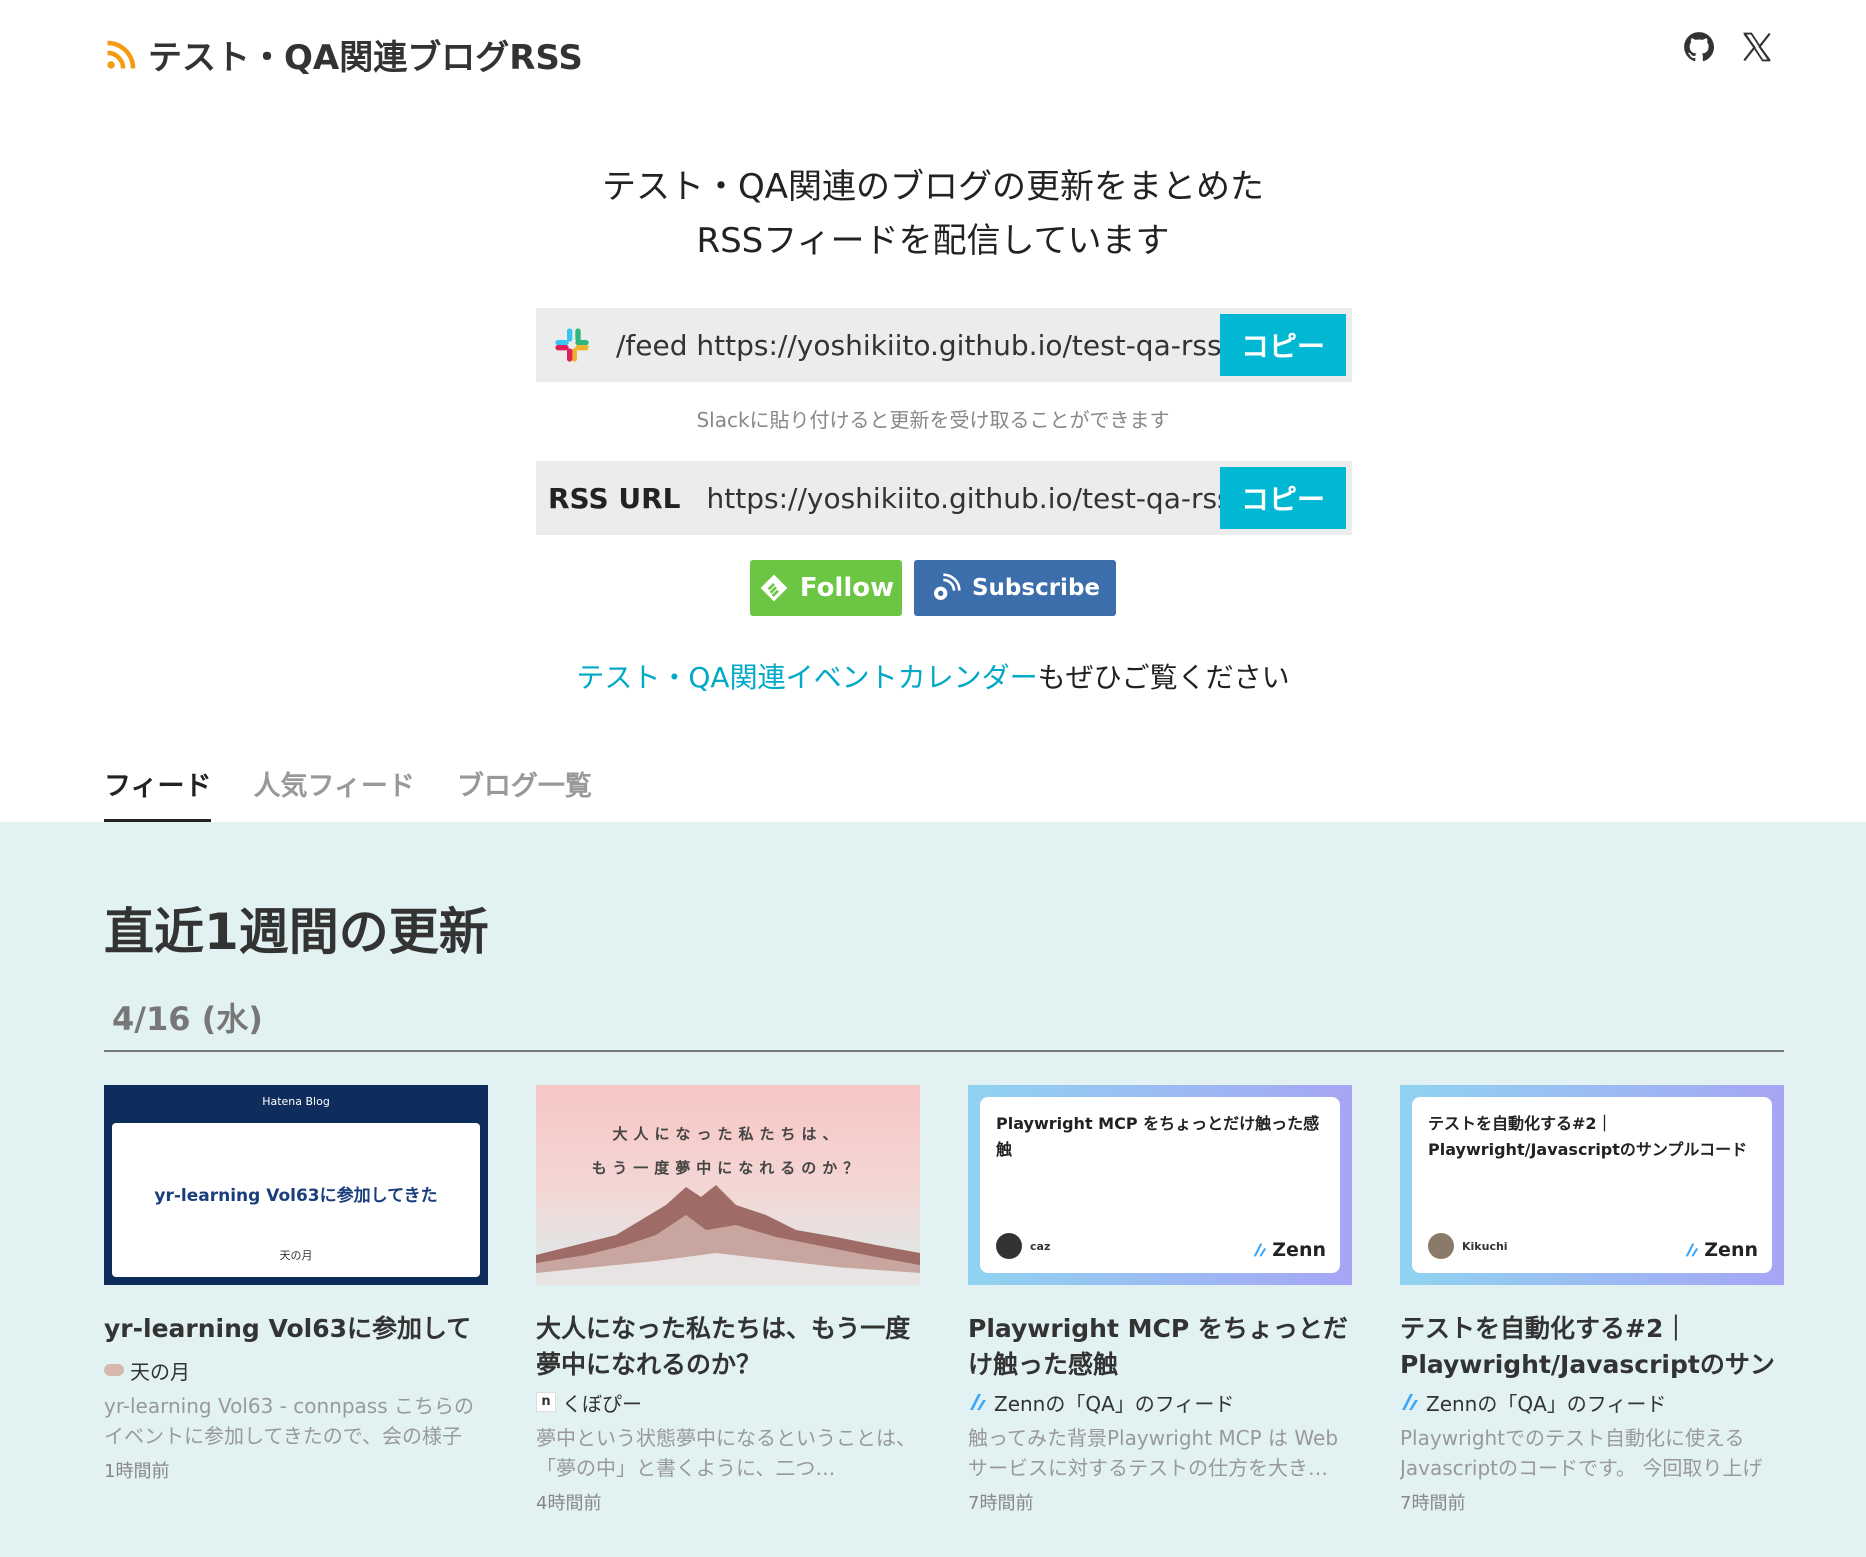  I want to click on event-calendar-link: テスト・QA関連イベントカレンダー, so click(806, 677).